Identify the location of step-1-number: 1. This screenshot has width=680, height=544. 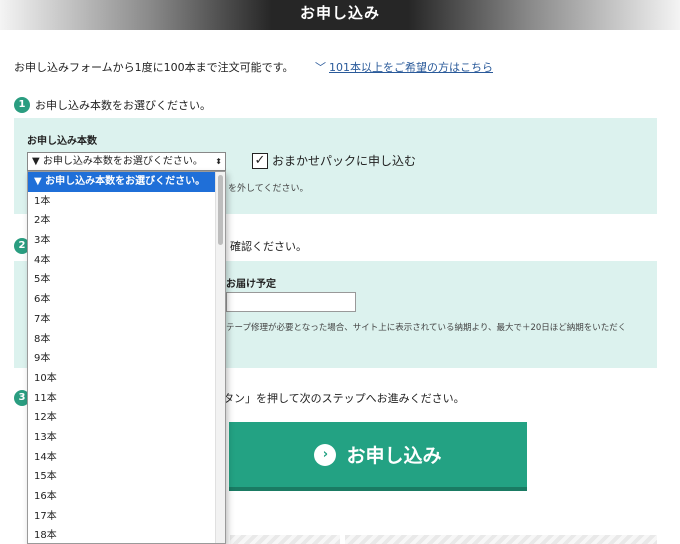
(22, 105).